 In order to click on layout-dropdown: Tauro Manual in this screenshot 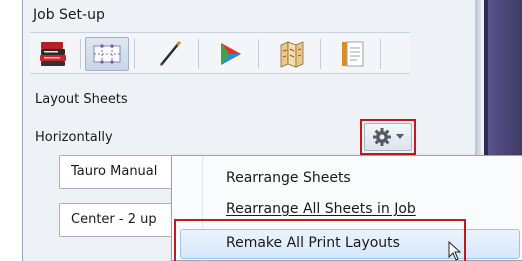, I will do `click(119, 172)`.